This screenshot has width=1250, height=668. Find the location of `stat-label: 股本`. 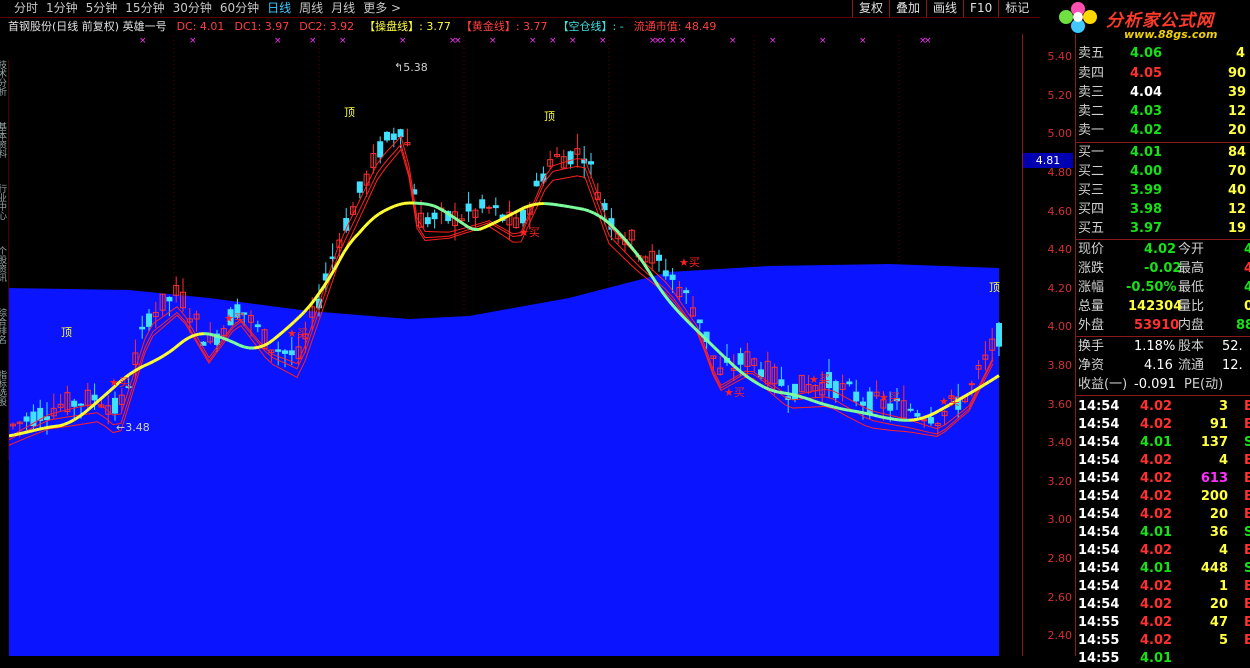

stat-label: 股本 is located at coordinates (1191, 346).